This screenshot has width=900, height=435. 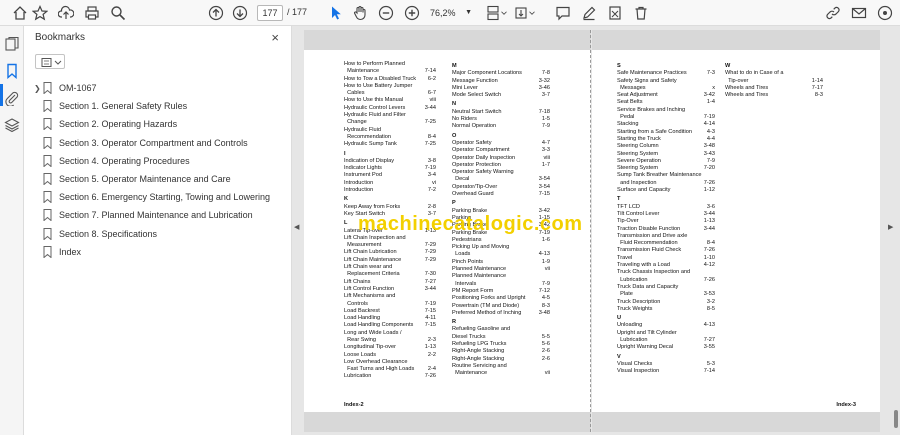 What do you see at coordinates (296, 227) in the screenshot?
I see `collapse-left-arrow-icon: ◀` at bounding box center [296, 227].